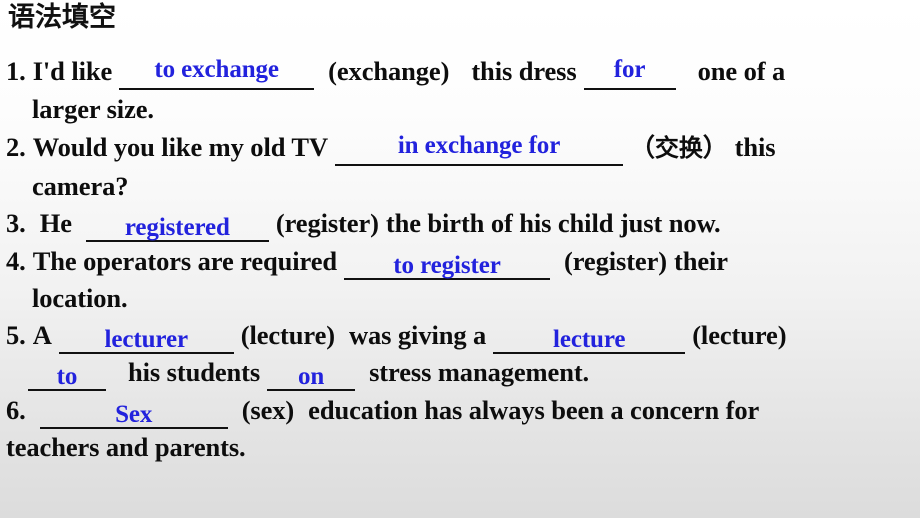  Describe the element at coordinates (741, 71) in the screenshot. I see `item-1-text-after: one of a` at that location.